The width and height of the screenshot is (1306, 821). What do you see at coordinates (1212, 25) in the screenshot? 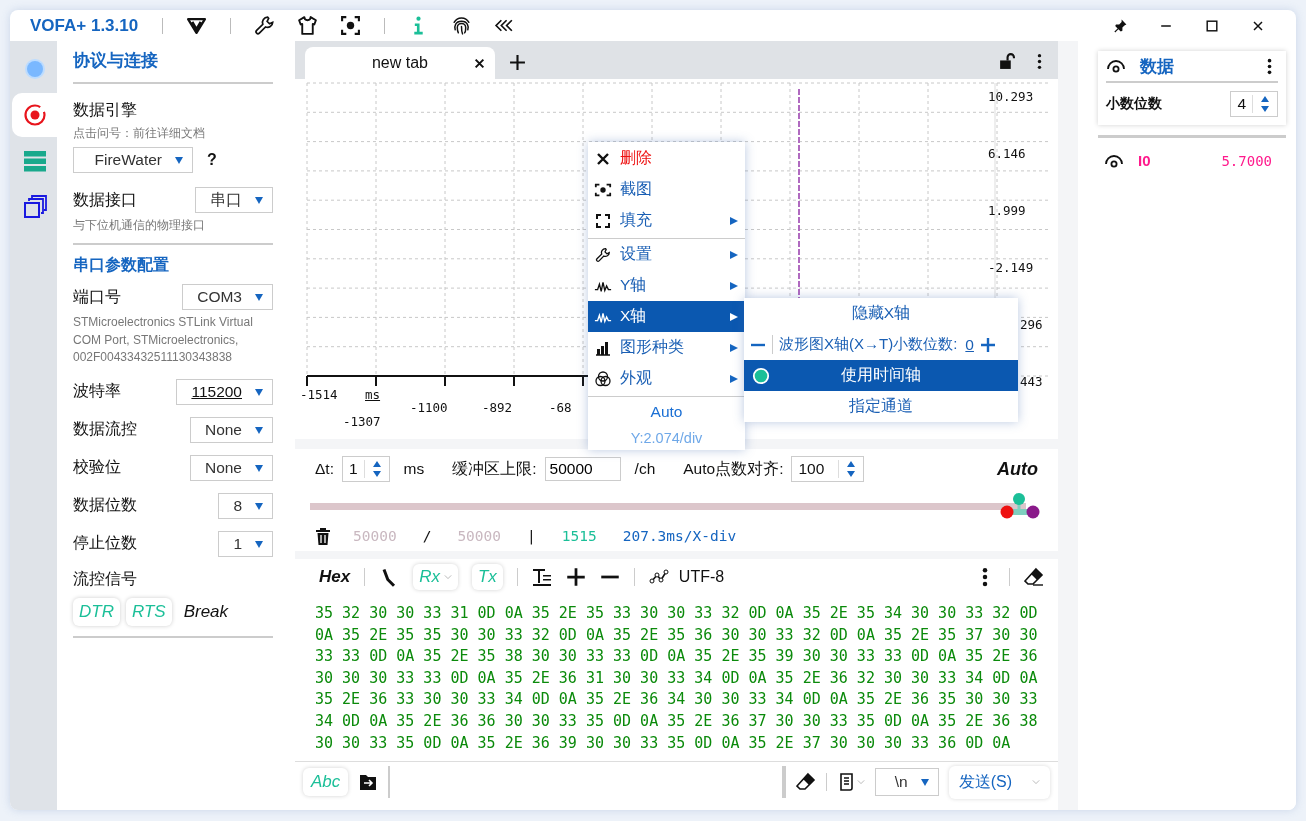
I see `maximize-icon` at bounding box center [1212, 25].